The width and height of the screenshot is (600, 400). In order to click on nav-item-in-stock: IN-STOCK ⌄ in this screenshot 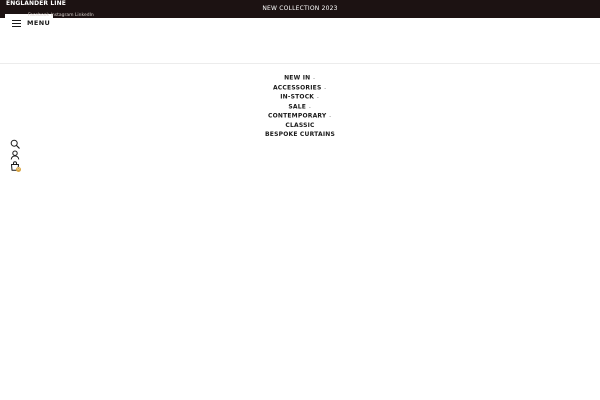, I will do `click(300, 97)`.